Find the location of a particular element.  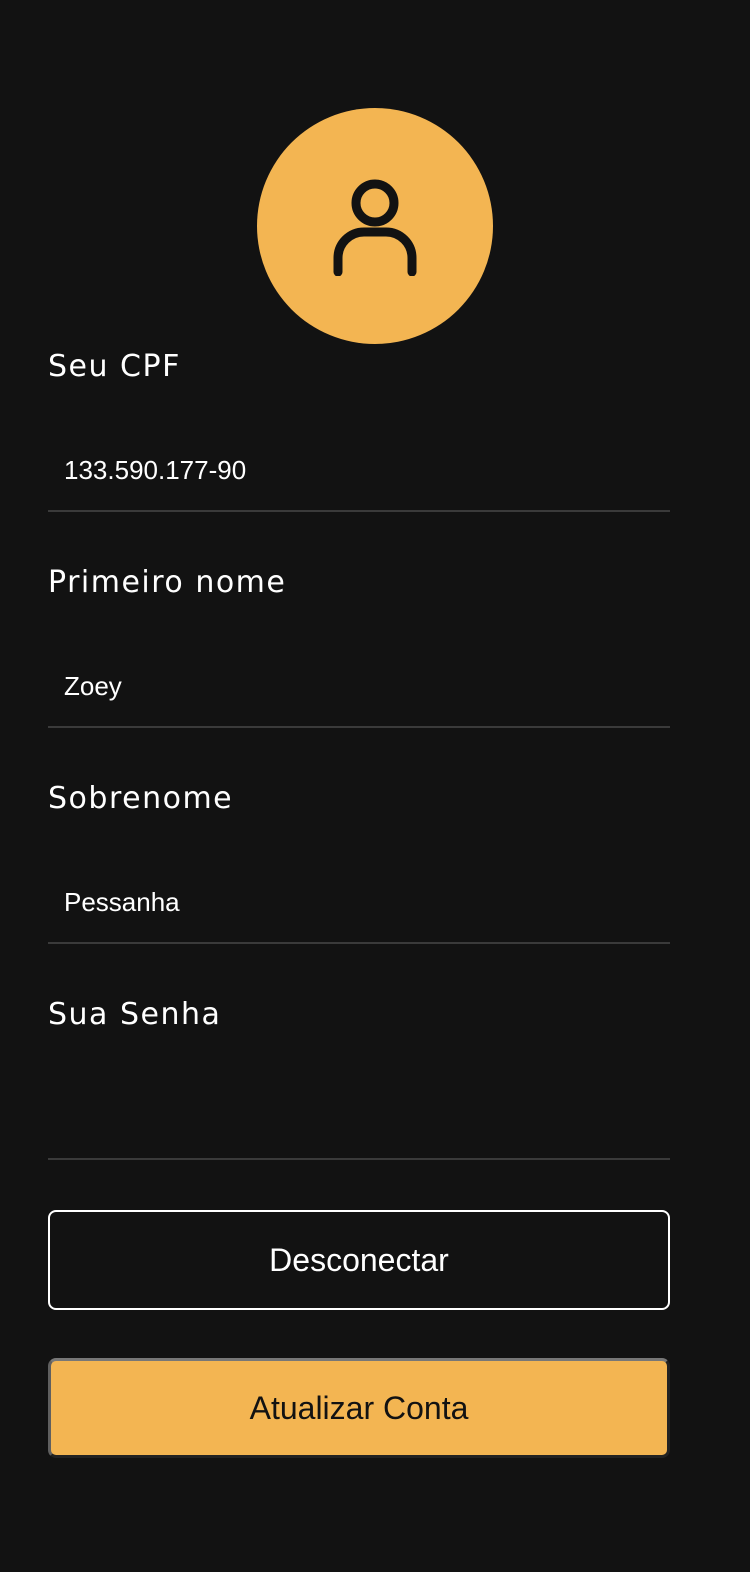

password-label: Sua Senha is located at coordinates (135, 1014).